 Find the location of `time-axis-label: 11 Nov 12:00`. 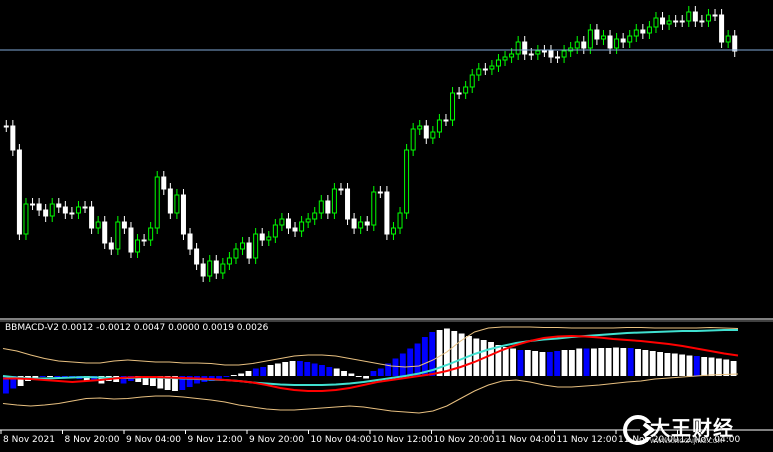

time-axis-label: 11 Nov 12:00 is located at coordinates (587, 440).